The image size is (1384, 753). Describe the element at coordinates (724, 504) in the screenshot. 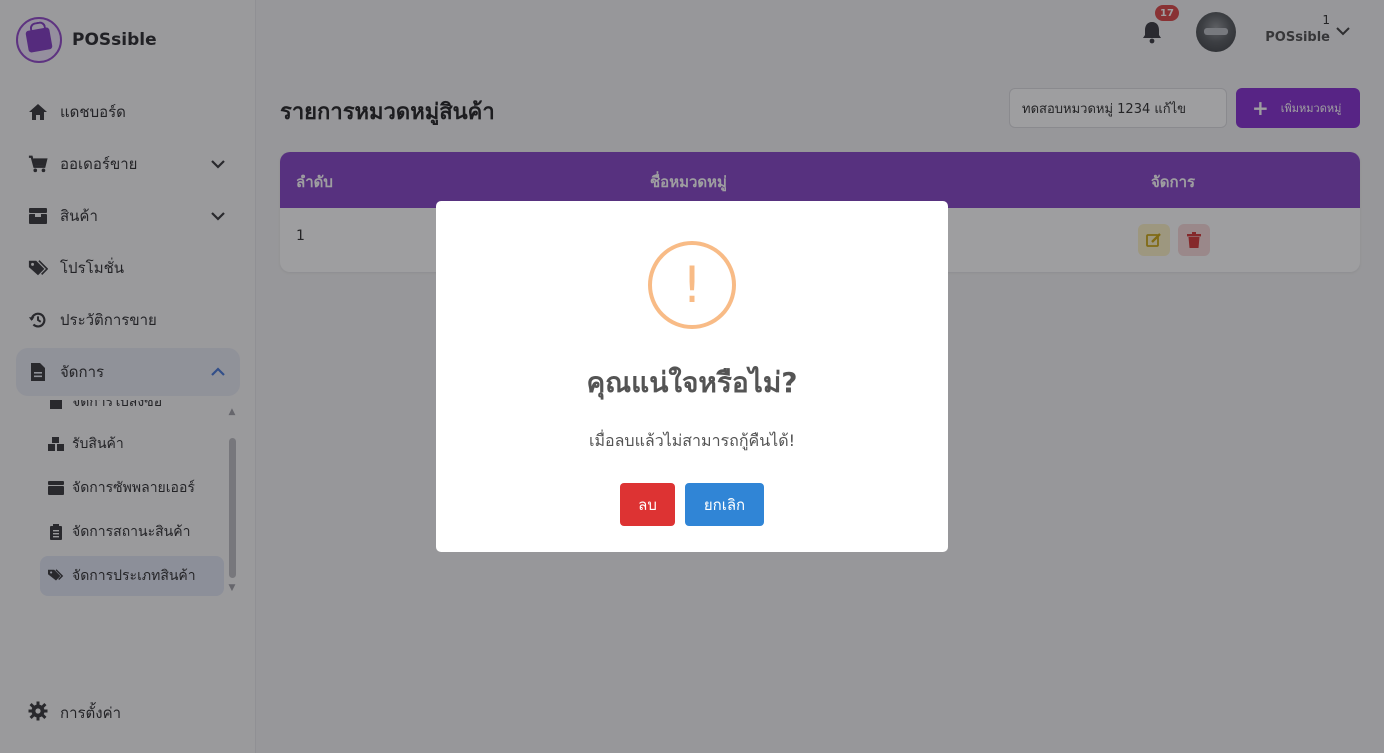

I see `cancel-button: ยกเลิก` at that location.